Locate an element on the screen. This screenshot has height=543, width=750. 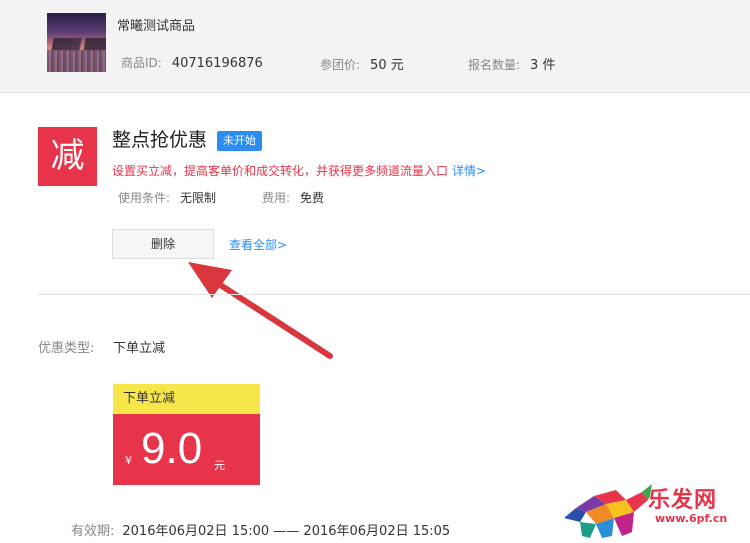
discount-icon: 减 is located at coordinates (67, 156).